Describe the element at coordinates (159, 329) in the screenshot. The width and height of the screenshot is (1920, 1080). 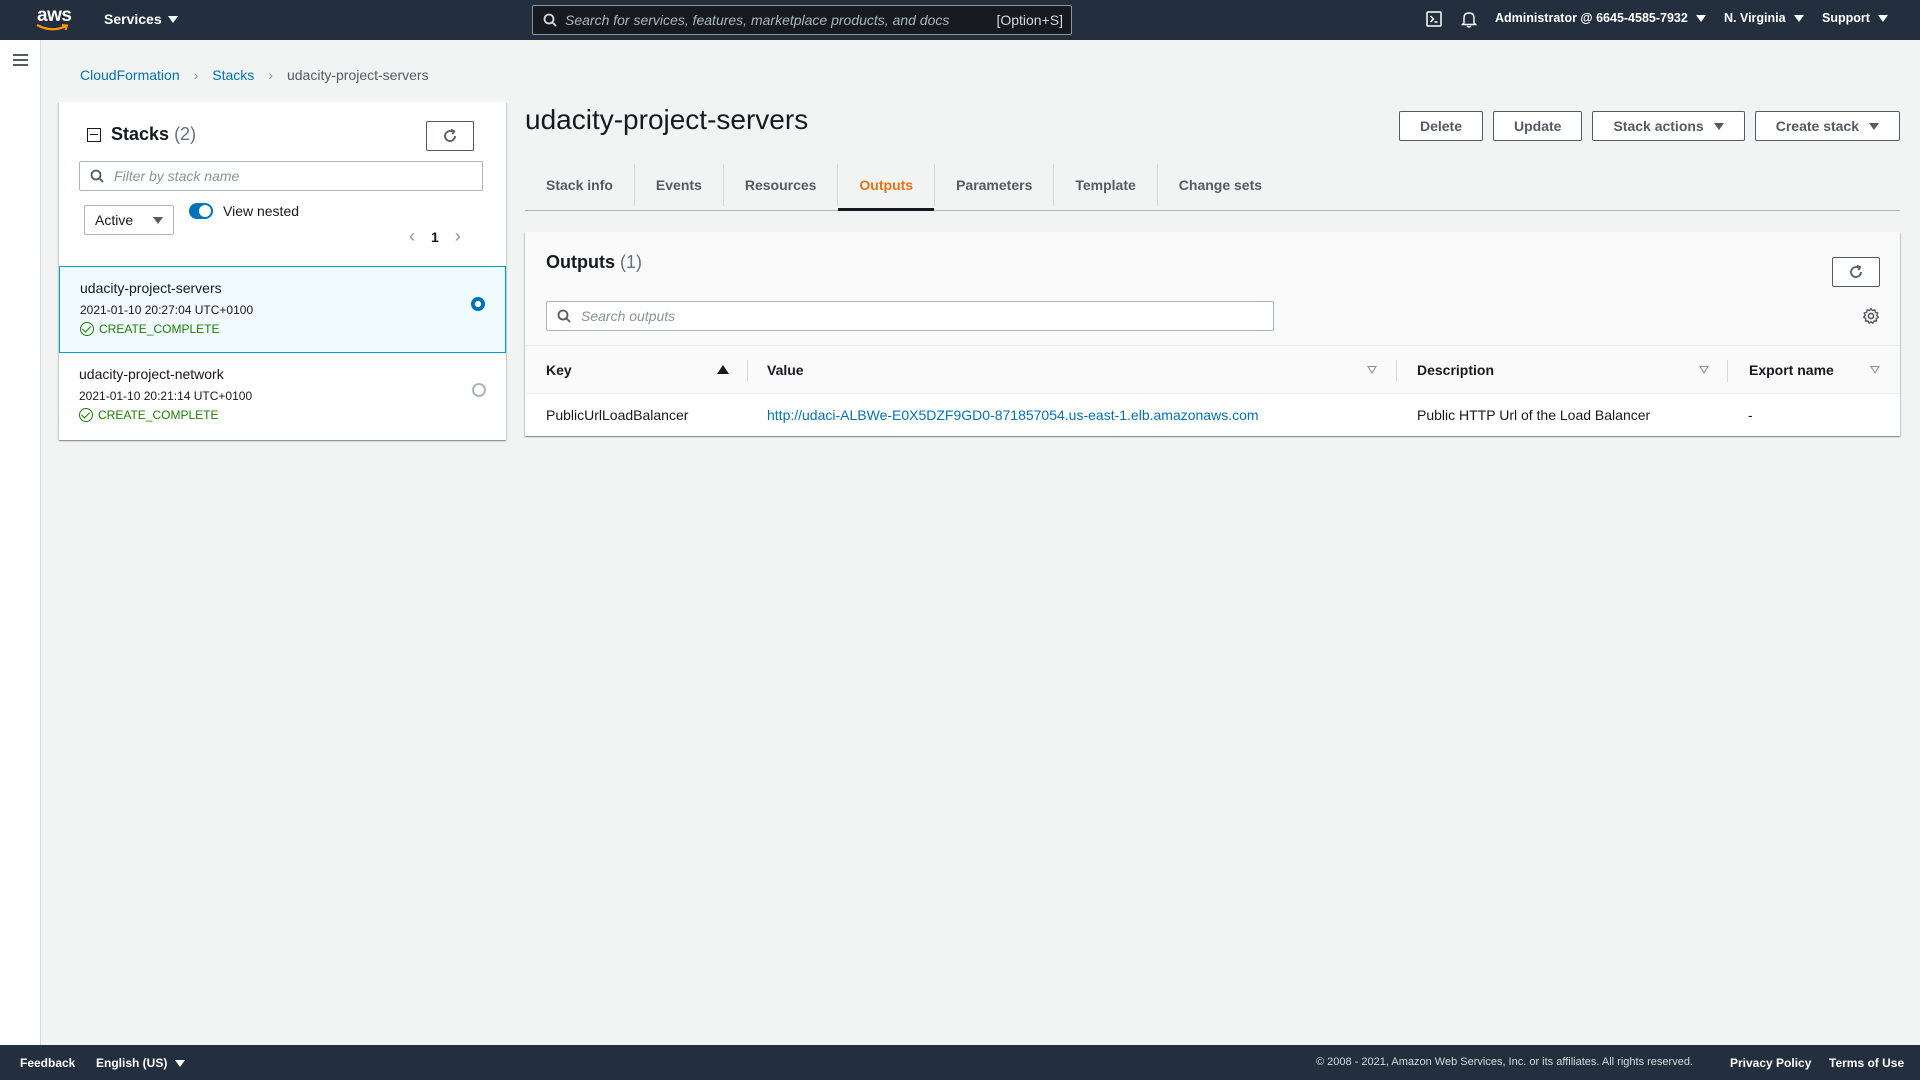
I see `stack-status-text: CREATE_COMPLETE` at that location.